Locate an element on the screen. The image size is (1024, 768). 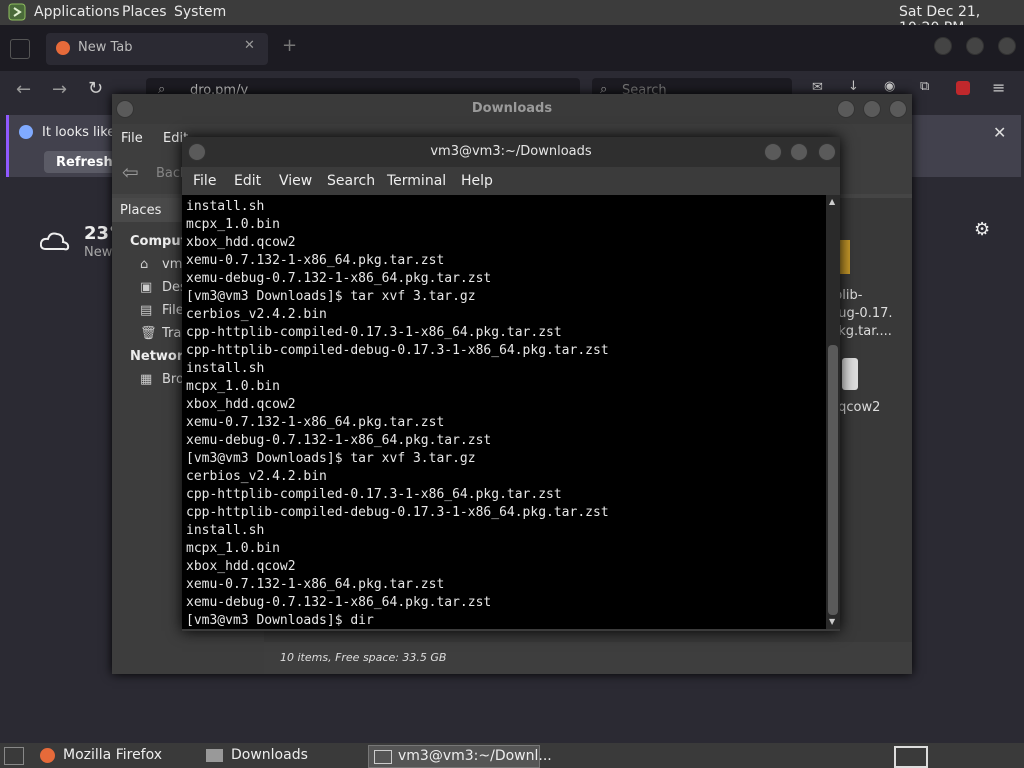
forward-arrow-icon: → is located at coordinates (59, 89).